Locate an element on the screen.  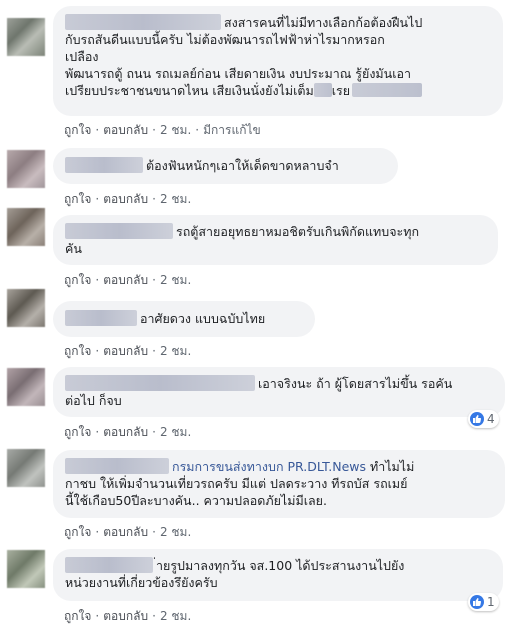
comment-text: เรย is located at coordinates (341, 90).